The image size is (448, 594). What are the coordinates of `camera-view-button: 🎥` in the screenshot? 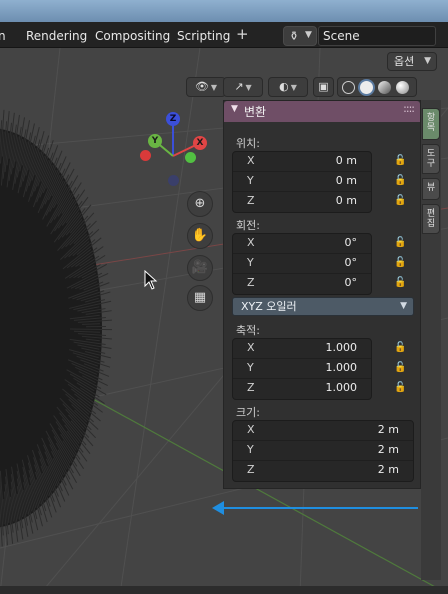 It's located at (200, 268).